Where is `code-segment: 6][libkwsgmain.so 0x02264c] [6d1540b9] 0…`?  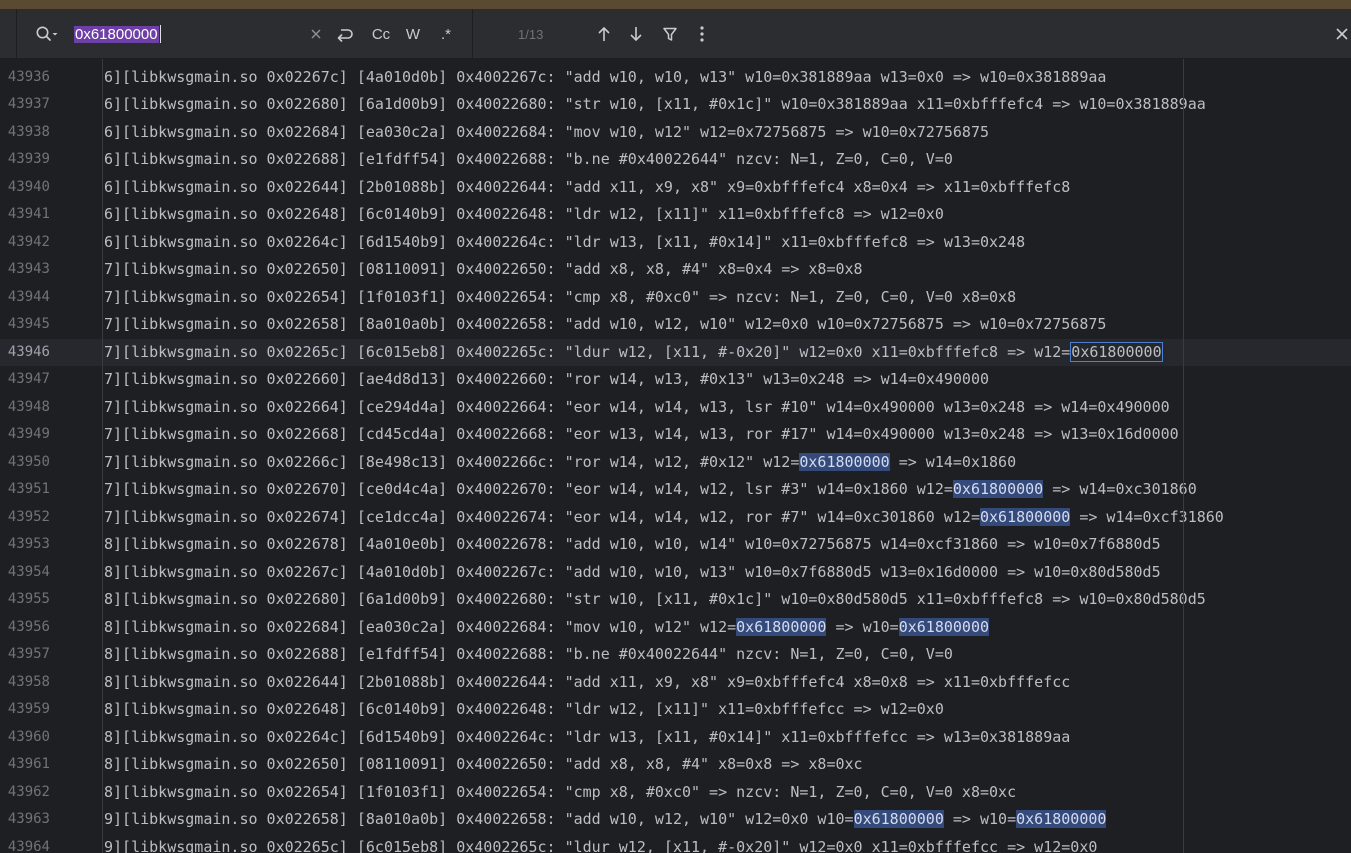
code-segment: 6][libkwsgmain.so 0x02264c] [6d1540b9] 0… is located at coordinates (565, 241).